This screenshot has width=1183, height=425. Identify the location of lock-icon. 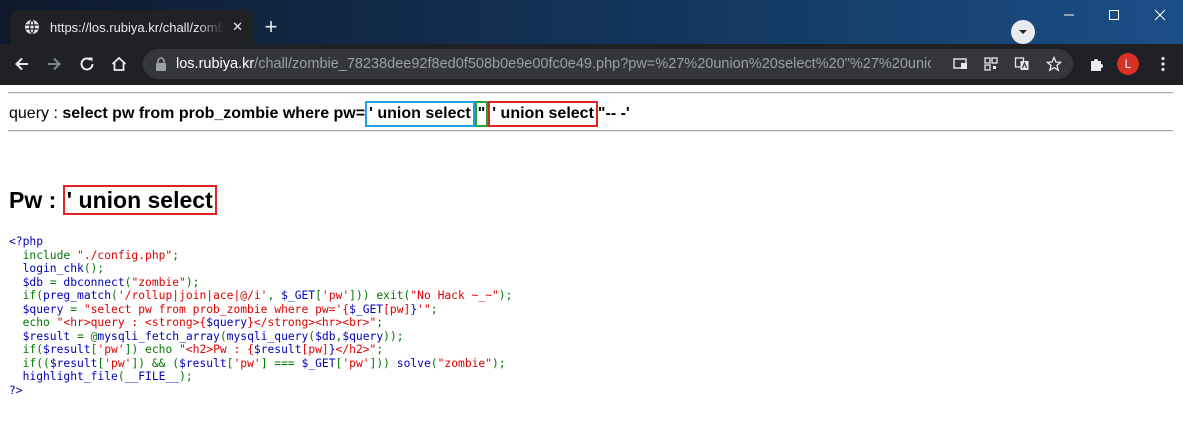
(161, 64).